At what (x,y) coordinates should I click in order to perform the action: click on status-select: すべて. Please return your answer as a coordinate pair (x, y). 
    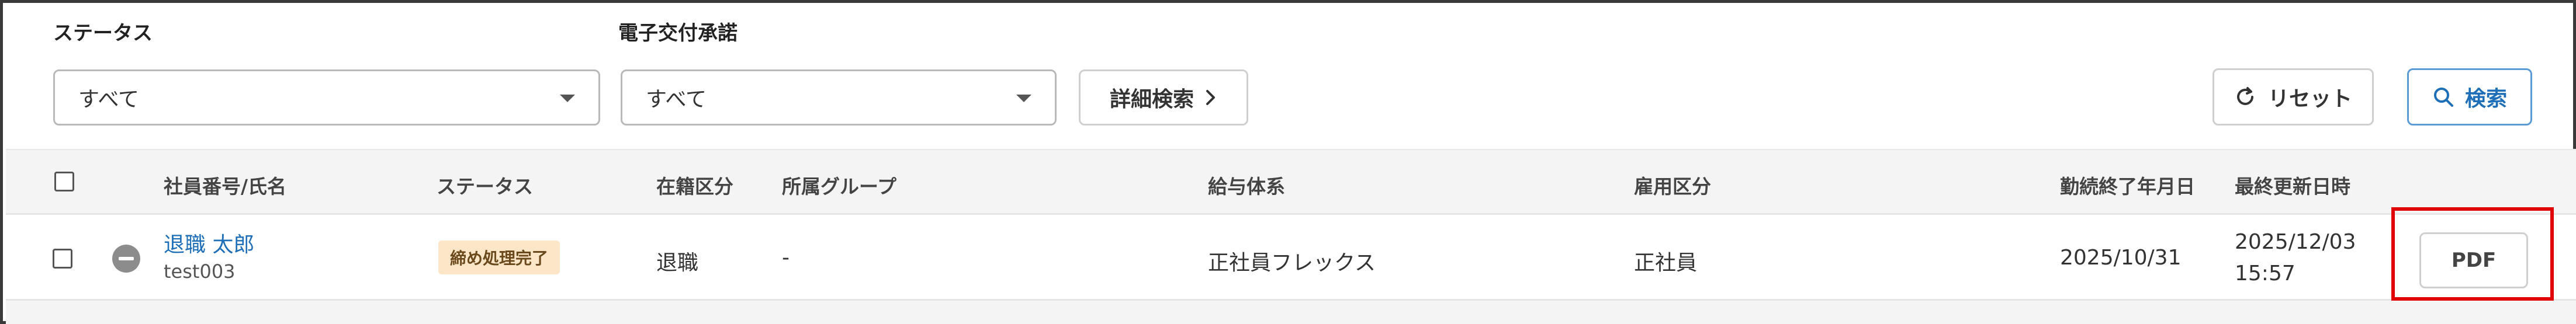
    Looking at the image, I should click on (326, 97).